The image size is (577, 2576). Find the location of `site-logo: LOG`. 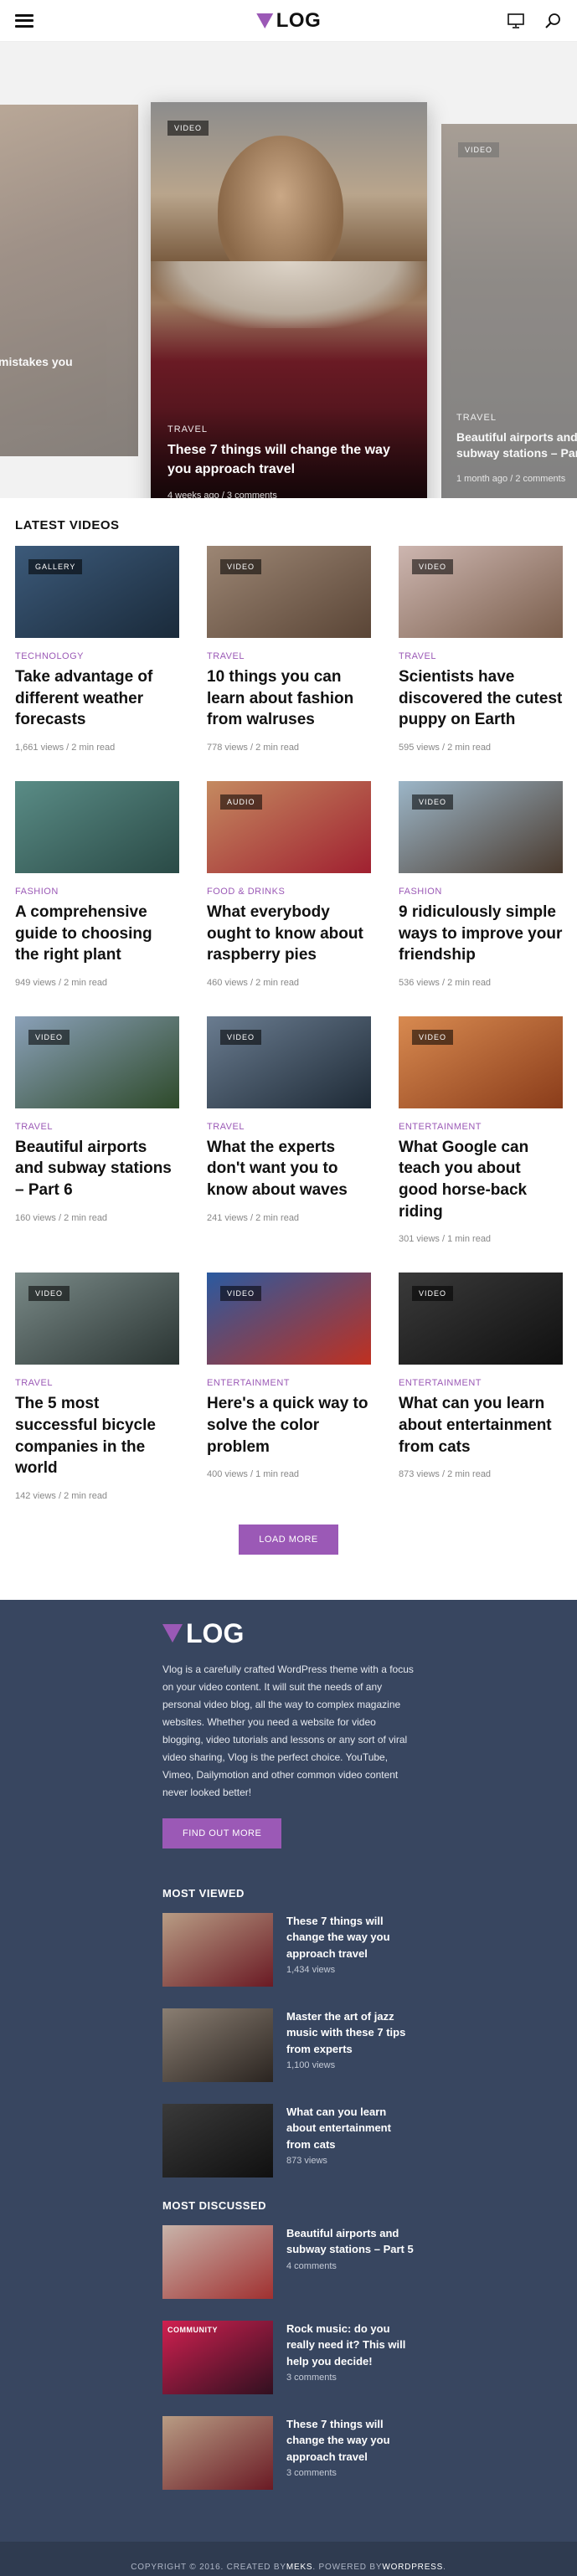

site-logo: LOG is located at coordinates (288, 21).